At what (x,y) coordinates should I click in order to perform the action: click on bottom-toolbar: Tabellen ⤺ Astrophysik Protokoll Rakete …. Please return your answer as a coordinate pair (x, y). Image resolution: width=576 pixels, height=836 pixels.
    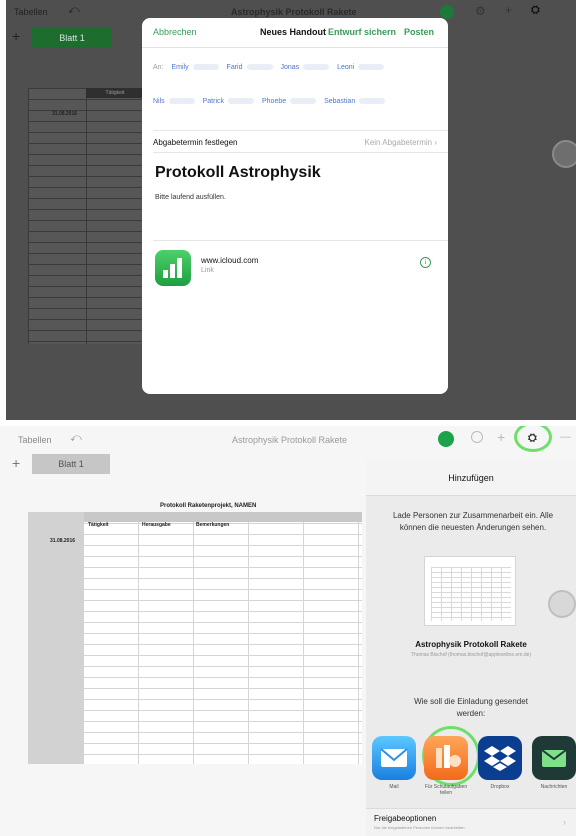
    Looking at the image, I should click on (288, 439).